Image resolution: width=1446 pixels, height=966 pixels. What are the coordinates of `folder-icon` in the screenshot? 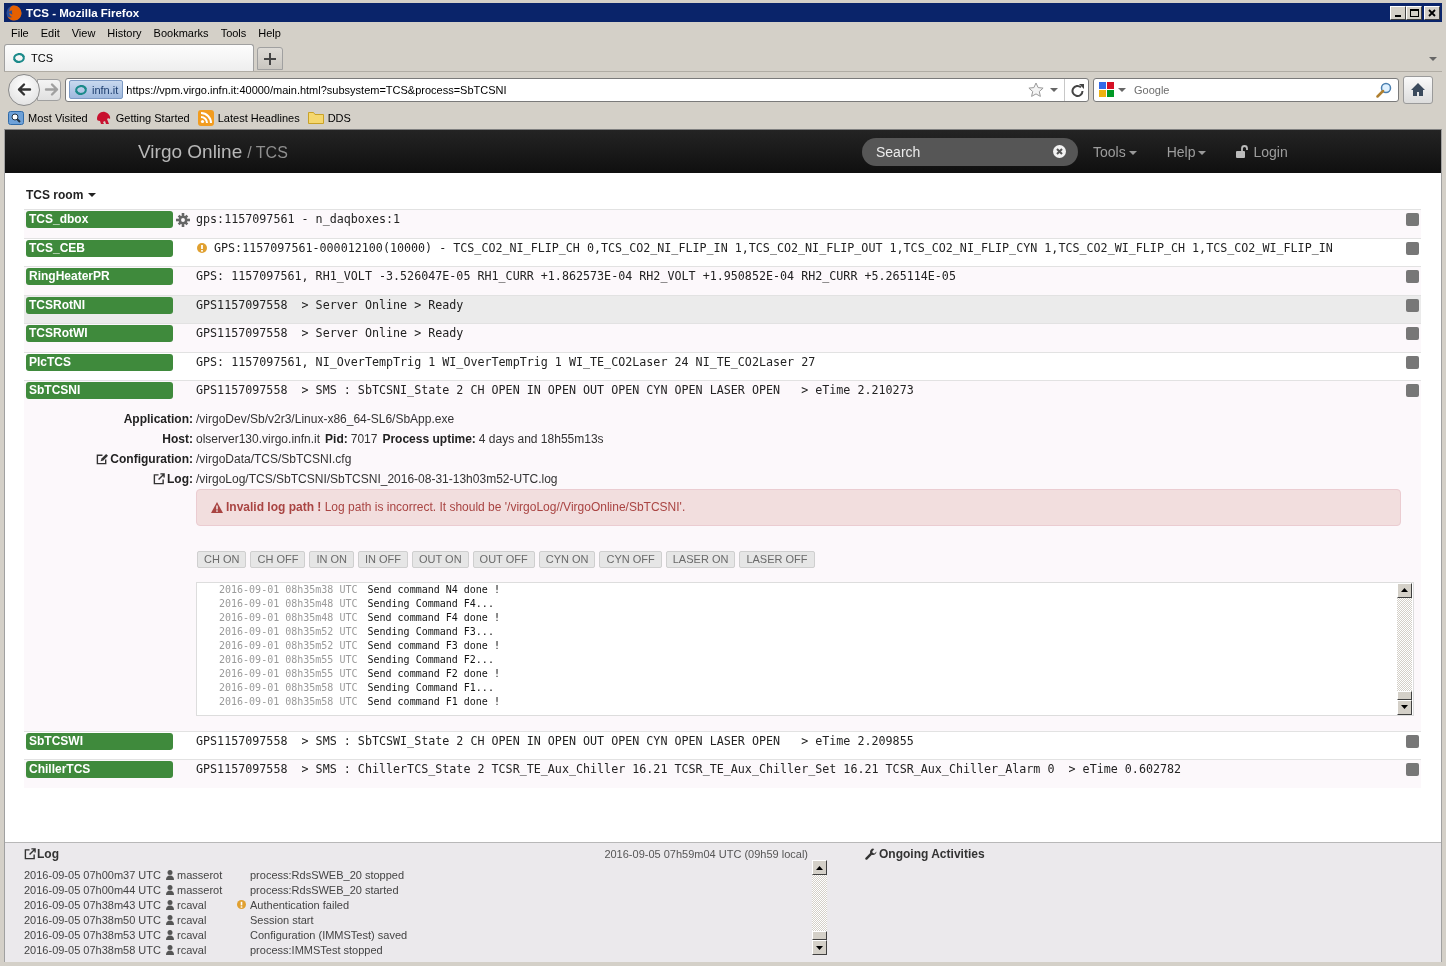 It's located at (315, 118).